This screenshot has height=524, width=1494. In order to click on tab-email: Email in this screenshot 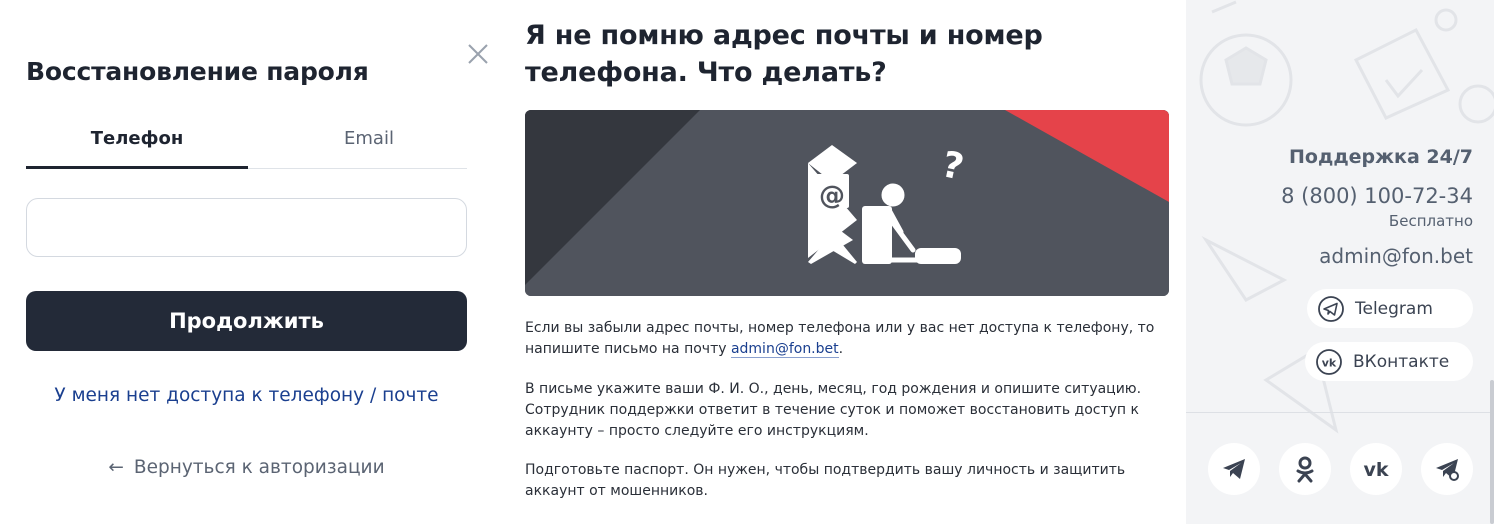, I will do `click(369, 143)`.